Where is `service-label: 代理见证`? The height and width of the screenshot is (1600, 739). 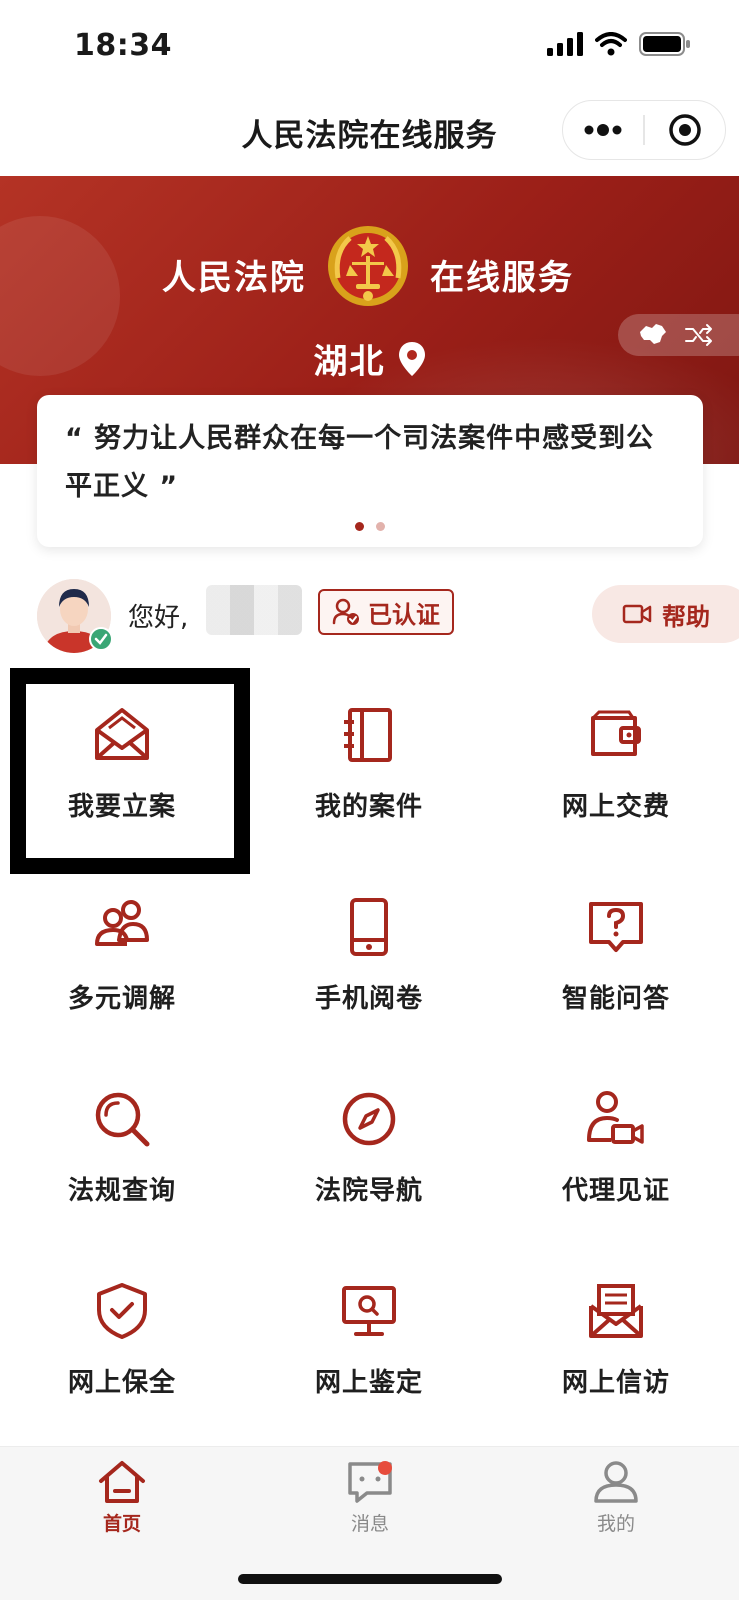 service-label: 代理见证 is located at coordinates (615, 1191).